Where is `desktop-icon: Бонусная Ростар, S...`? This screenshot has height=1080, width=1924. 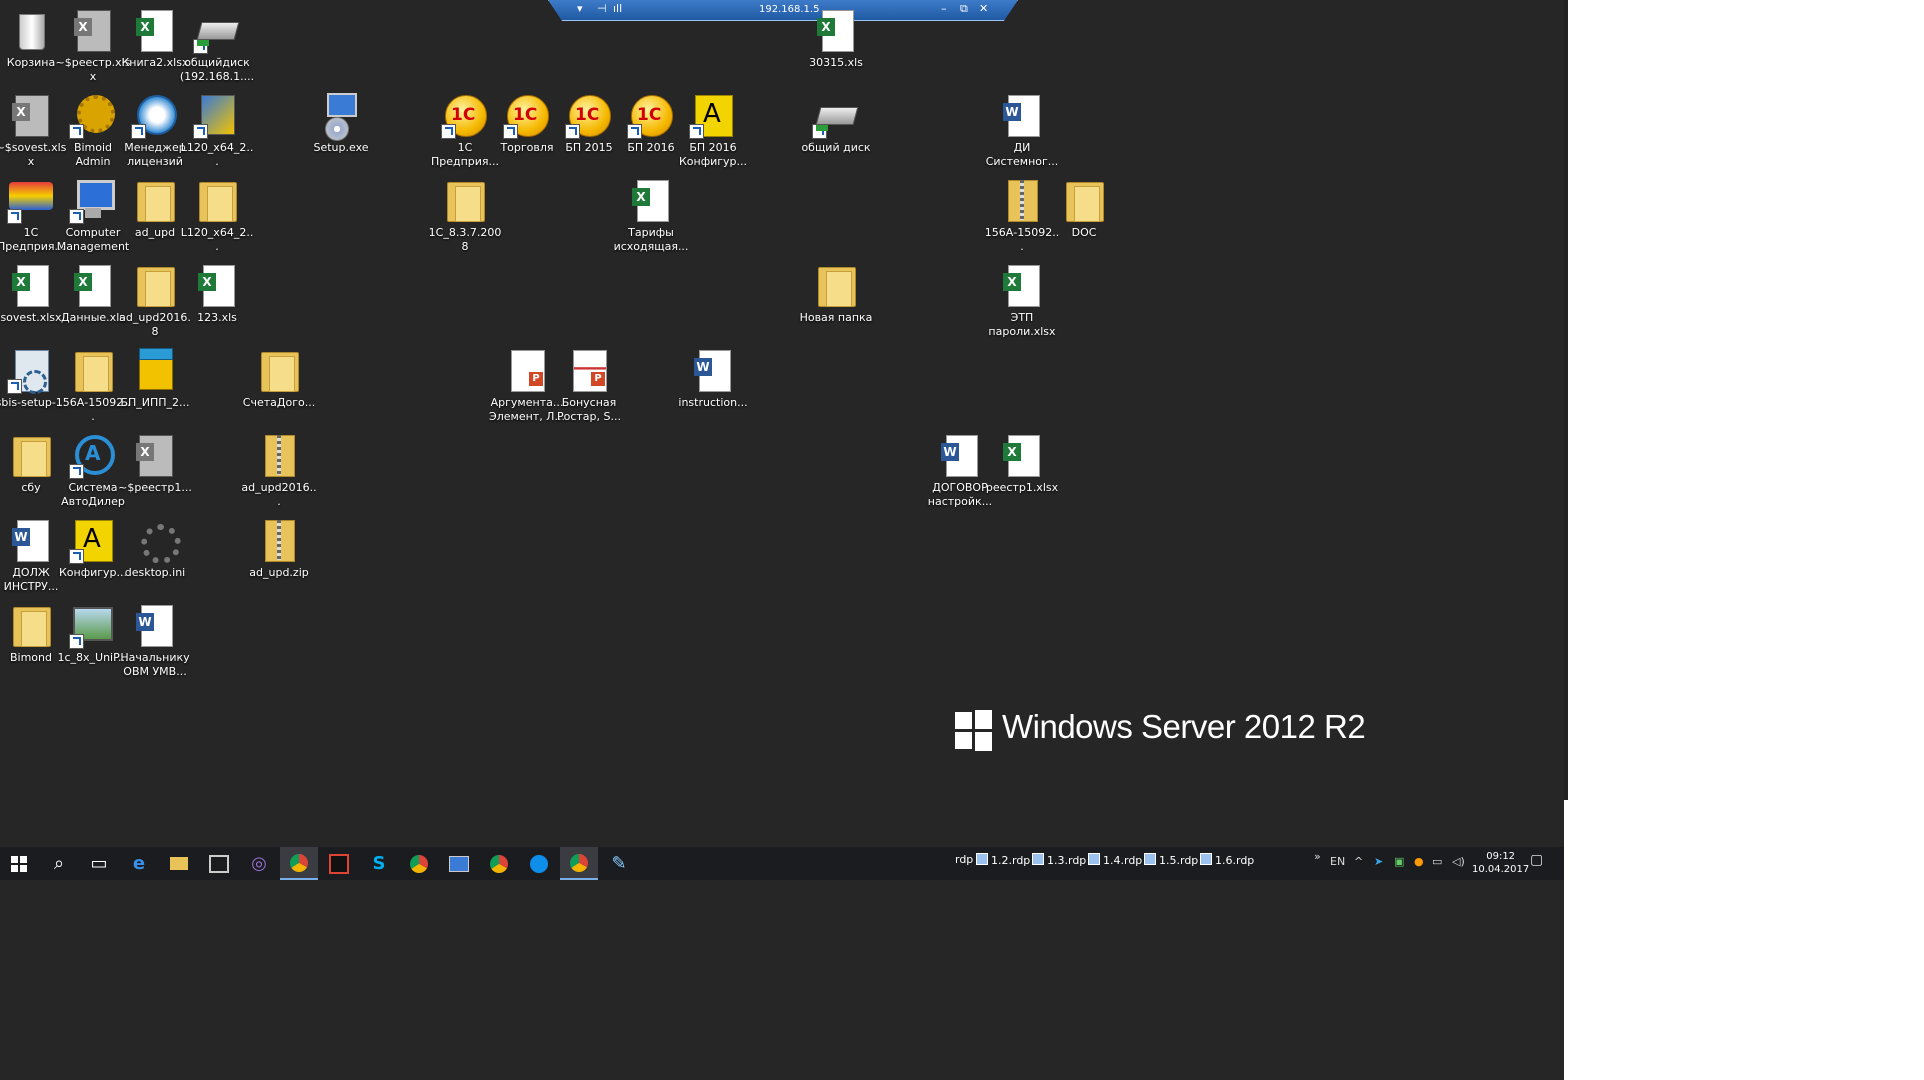 desktop-icon: Бонусная Ростар, S... is located at coordinates (589, 382).